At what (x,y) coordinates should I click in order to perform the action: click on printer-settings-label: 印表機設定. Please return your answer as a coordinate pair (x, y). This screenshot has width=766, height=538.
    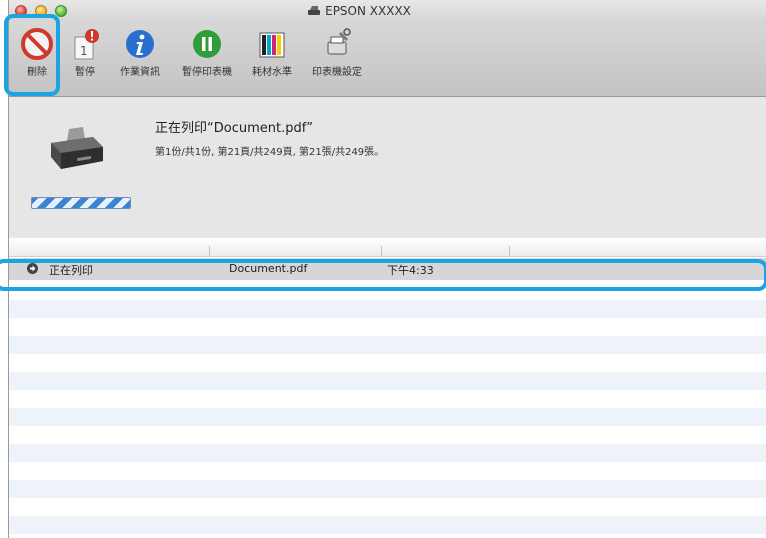
    Looking at the image, I should click on (337, 72).